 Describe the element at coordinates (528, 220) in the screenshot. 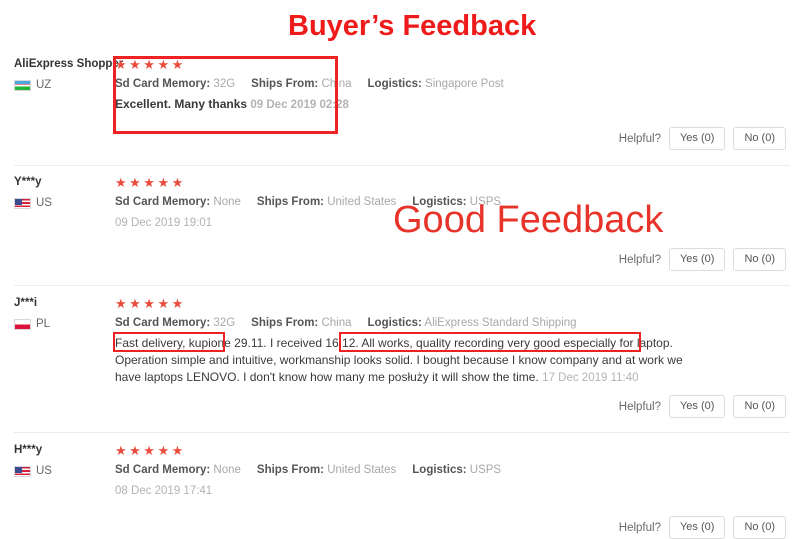

I see `annotation-good-feedback: Good Feedback` at that location.